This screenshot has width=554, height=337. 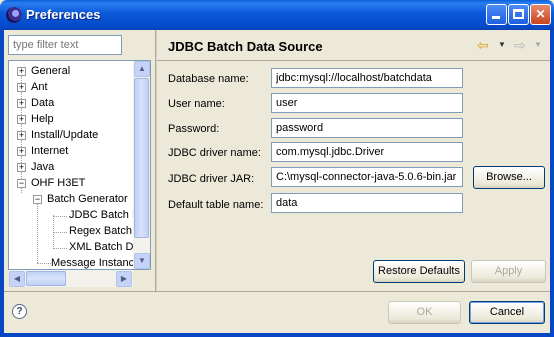 I want to click on help-icon: ?, so click(x=19, y=311).